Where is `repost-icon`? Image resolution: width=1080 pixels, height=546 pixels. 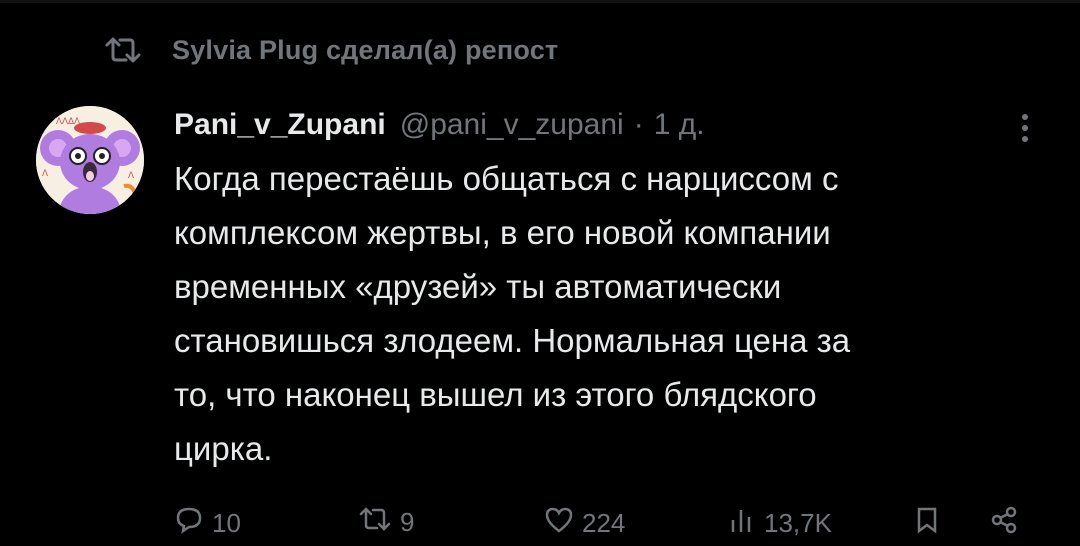 repost-icon is located at coordinates (125, 50).